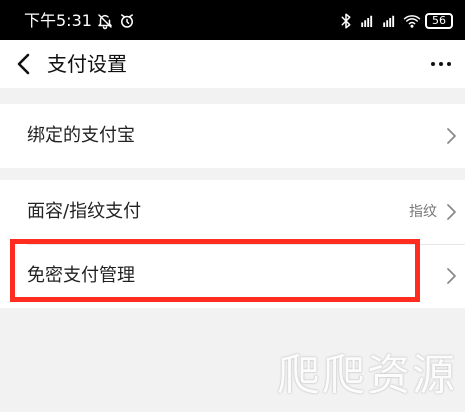 Image resolution: width=465 pixels, height=412 pixels. Describe the element at coordinates (439, 21) in the screenshot. I see `battery-level: 56` at that location.